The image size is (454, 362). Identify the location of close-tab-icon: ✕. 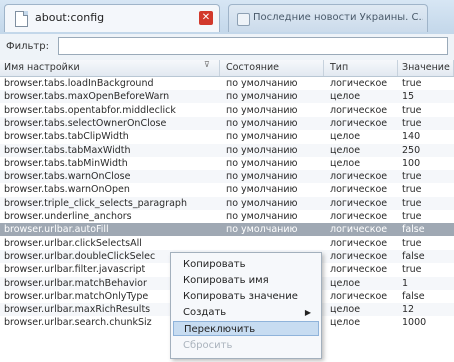
(206, 18).